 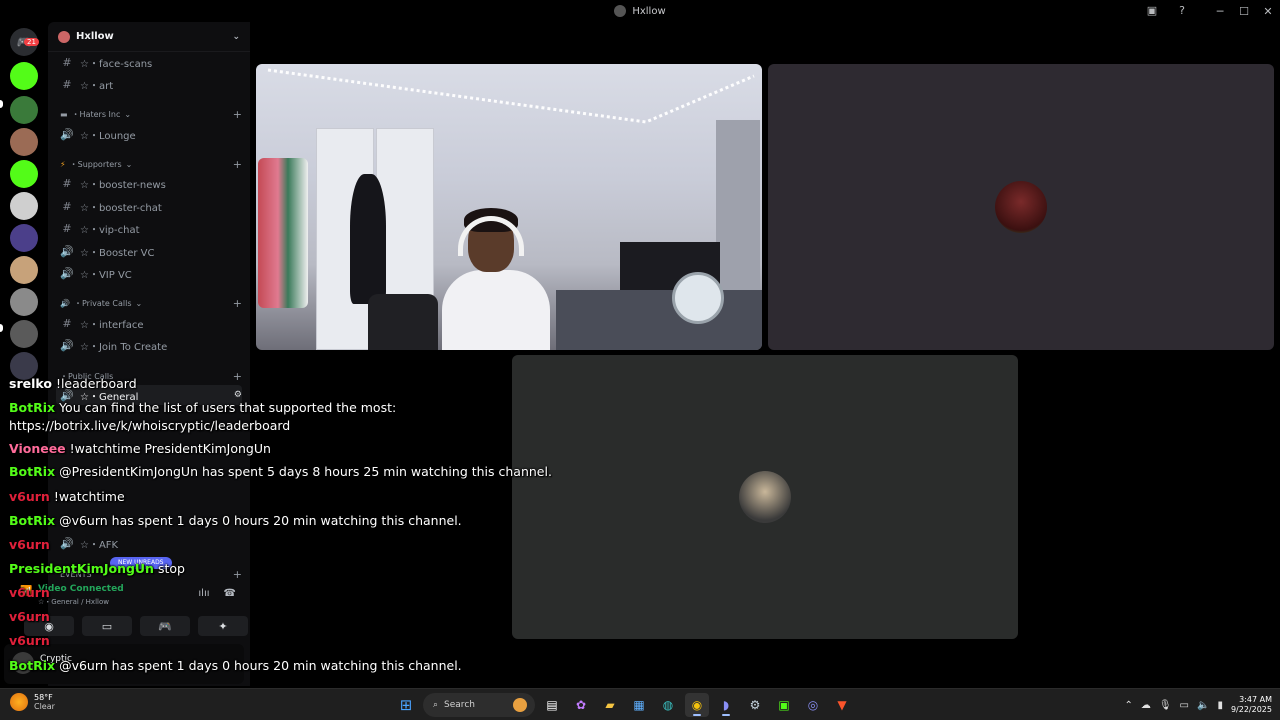 I want to click on new-unreads-pill: NEW UNREADS, so click(x=141, y=563).